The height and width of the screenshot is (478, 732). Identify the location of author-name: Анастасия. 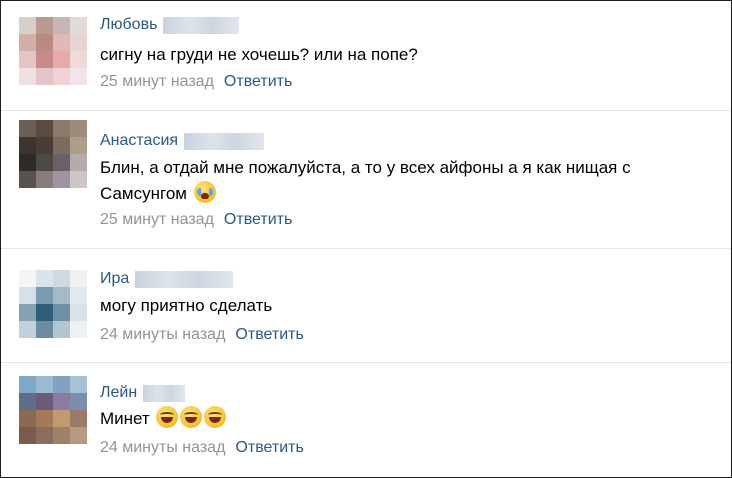
(139, 141).